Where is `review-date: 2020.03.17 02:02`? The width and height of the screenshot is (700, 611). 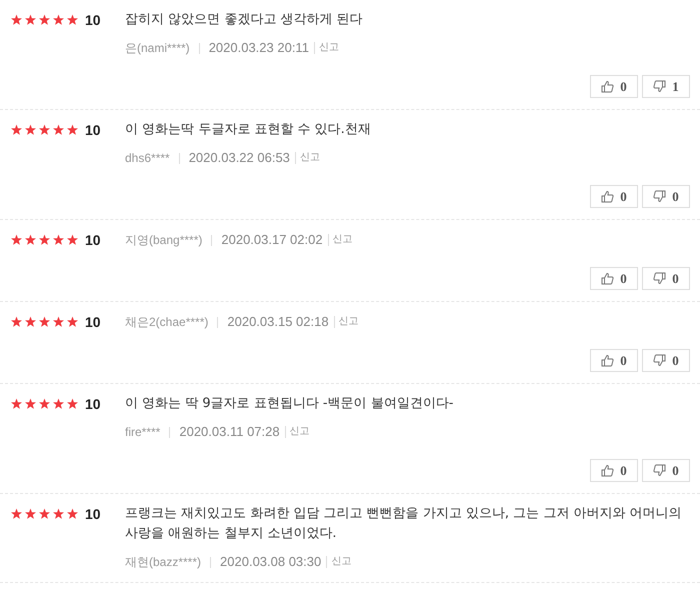 review-date: 2020.03.17 02:02 is located at coordinates (270, 240).